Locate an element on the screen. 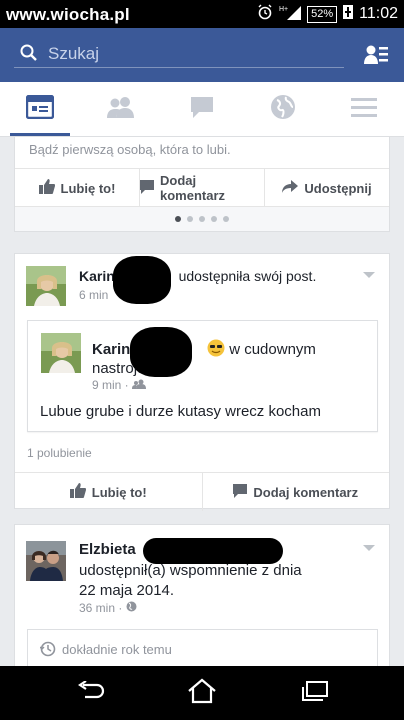 The height and width of the screenshot is (720, 404). memory-card: dokładnie rok temu is located at coordinates (202, 649).